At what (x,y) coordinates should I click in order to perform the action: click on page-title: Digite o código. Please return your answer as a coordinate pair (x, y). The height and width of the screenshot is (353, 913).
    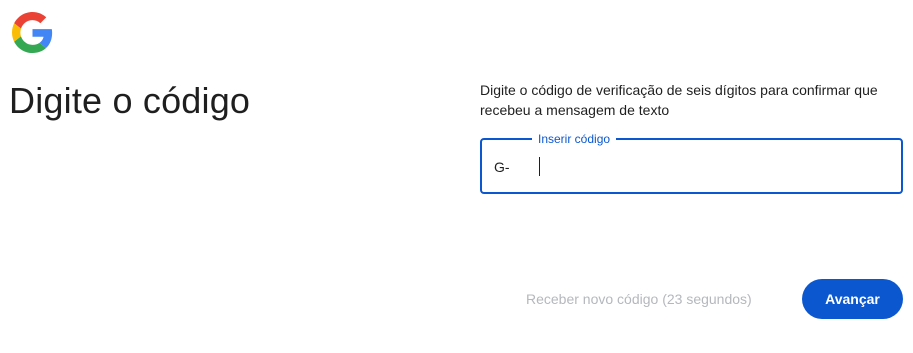
    Looking at the image, I should click on (130, 100).